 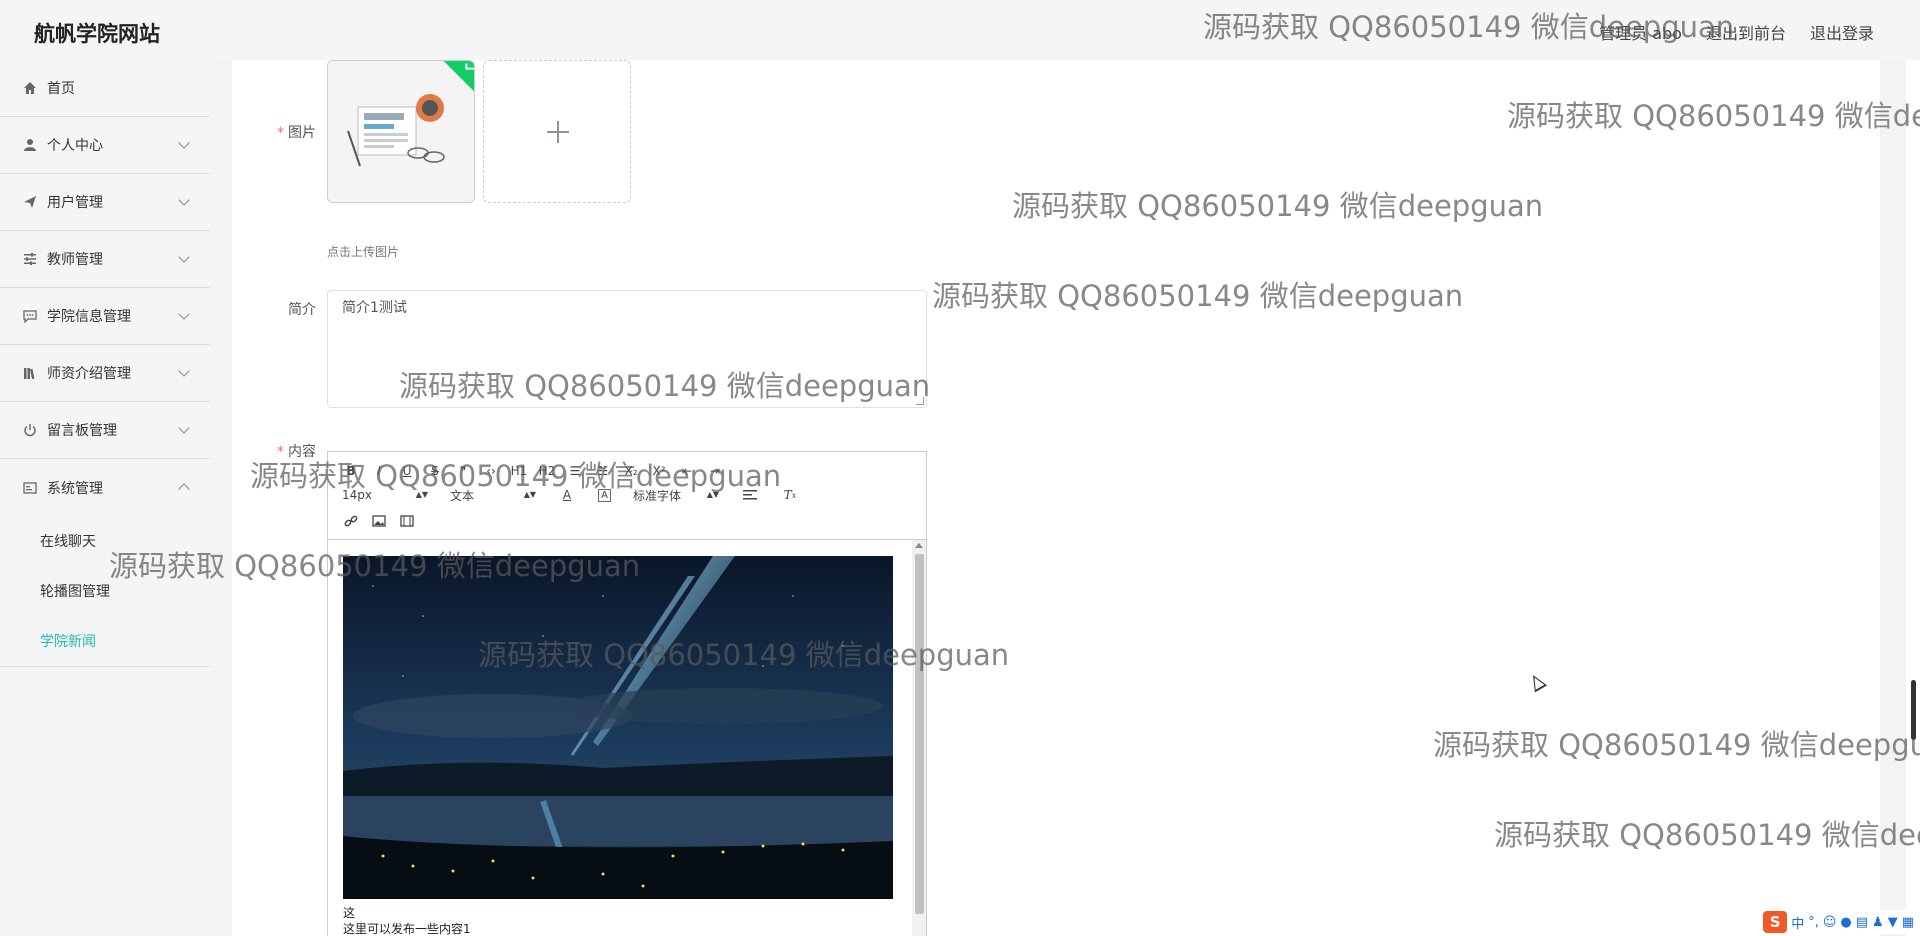 What do you see at coordinates (105, 202) in the screenshot?
I see `sidebar-item-user-management: 用户管理` at bounding box center [105, 202].